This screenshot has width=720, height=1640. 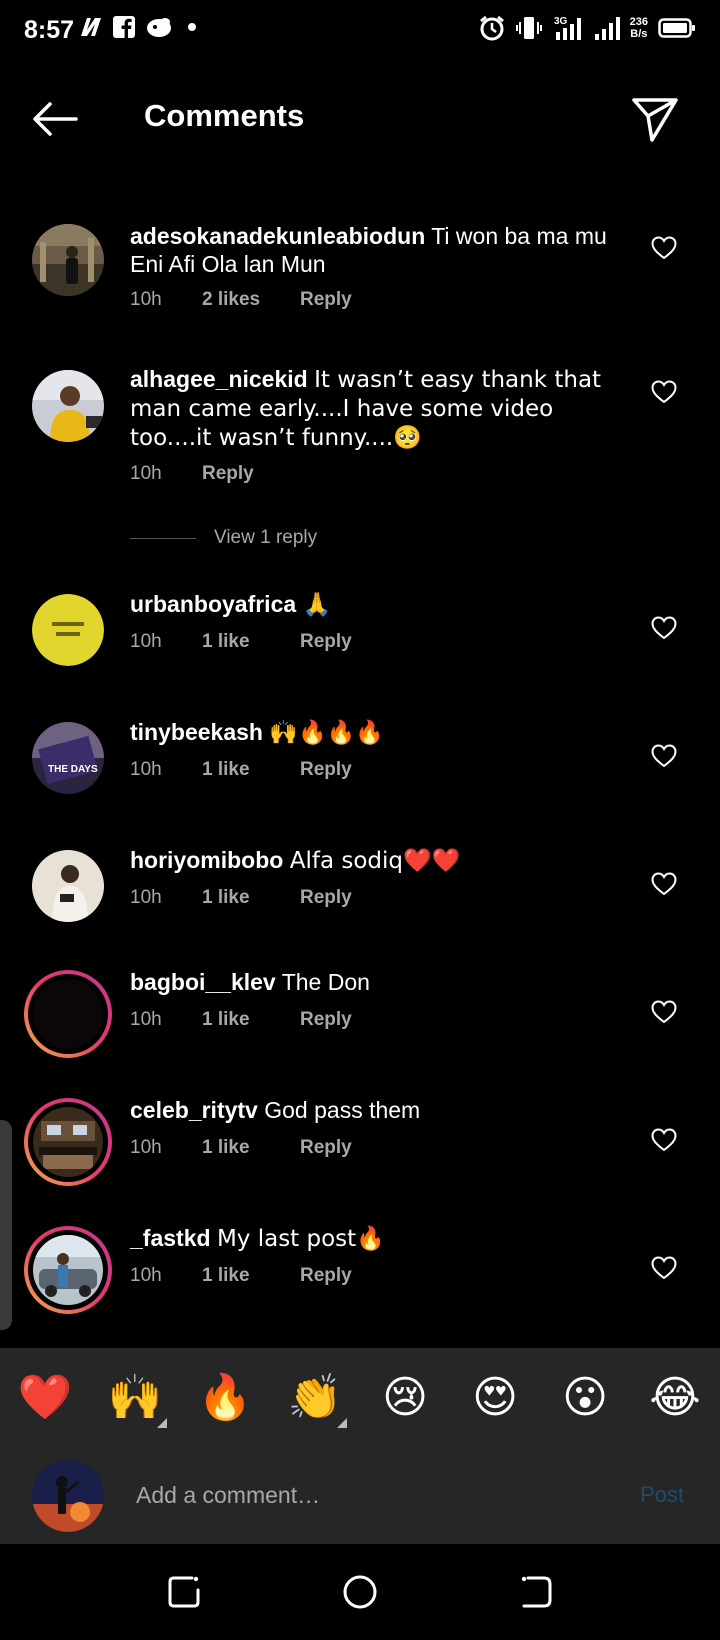 I want to click on avatar-text: THE DAYS, so click(x=73, y=769).